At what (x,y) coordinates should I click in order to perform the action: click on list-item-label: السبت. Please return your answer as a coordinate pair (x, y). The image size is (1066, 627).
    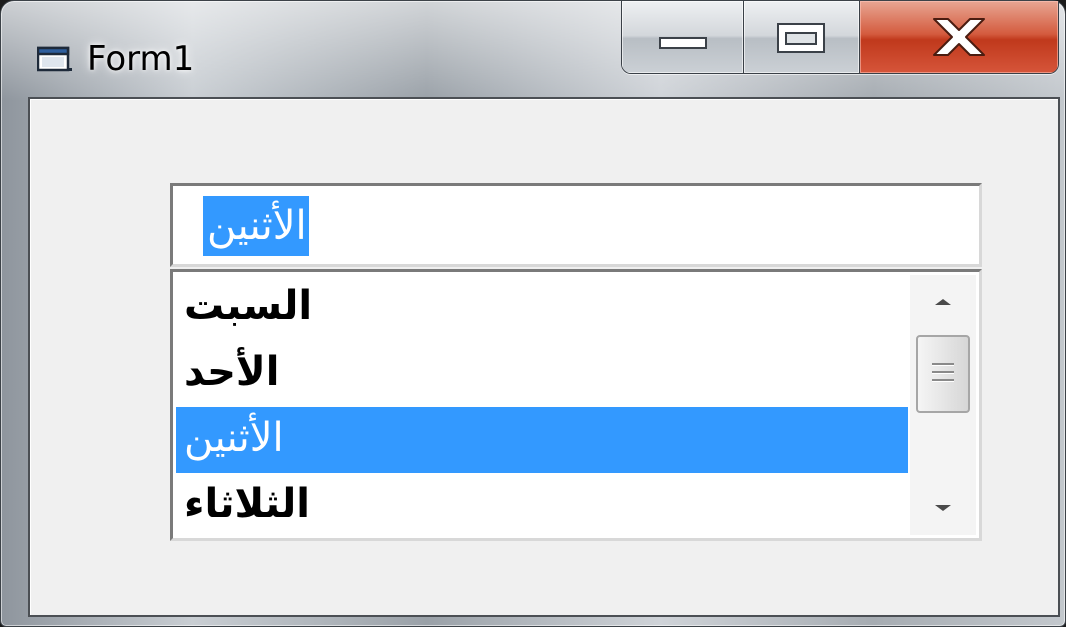
    Looking at the image, I should click on (248, 306).